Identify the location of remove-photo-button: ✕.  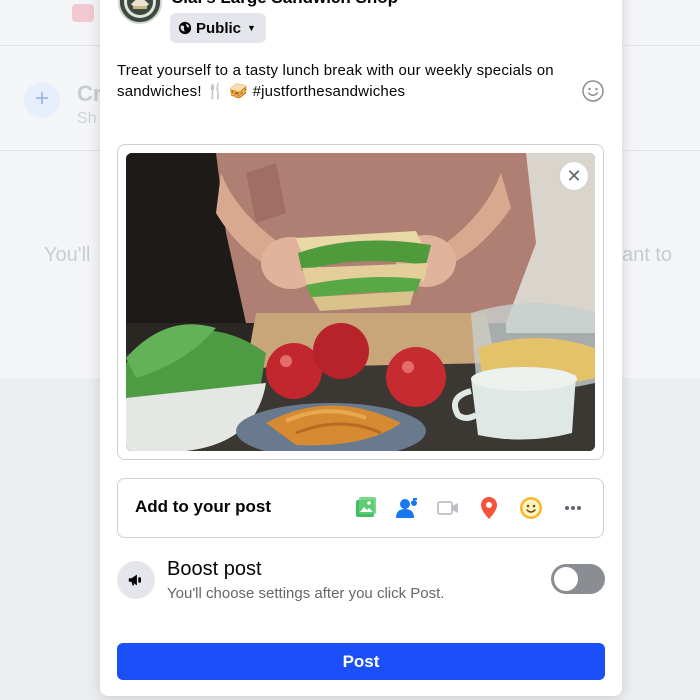
(574, 176).